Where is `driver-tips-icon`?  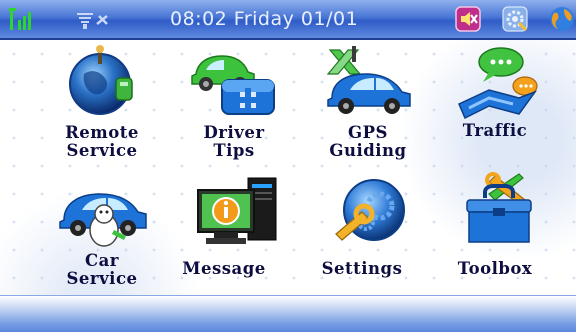 driver-tips-icon is located at coordinates (233, 85).